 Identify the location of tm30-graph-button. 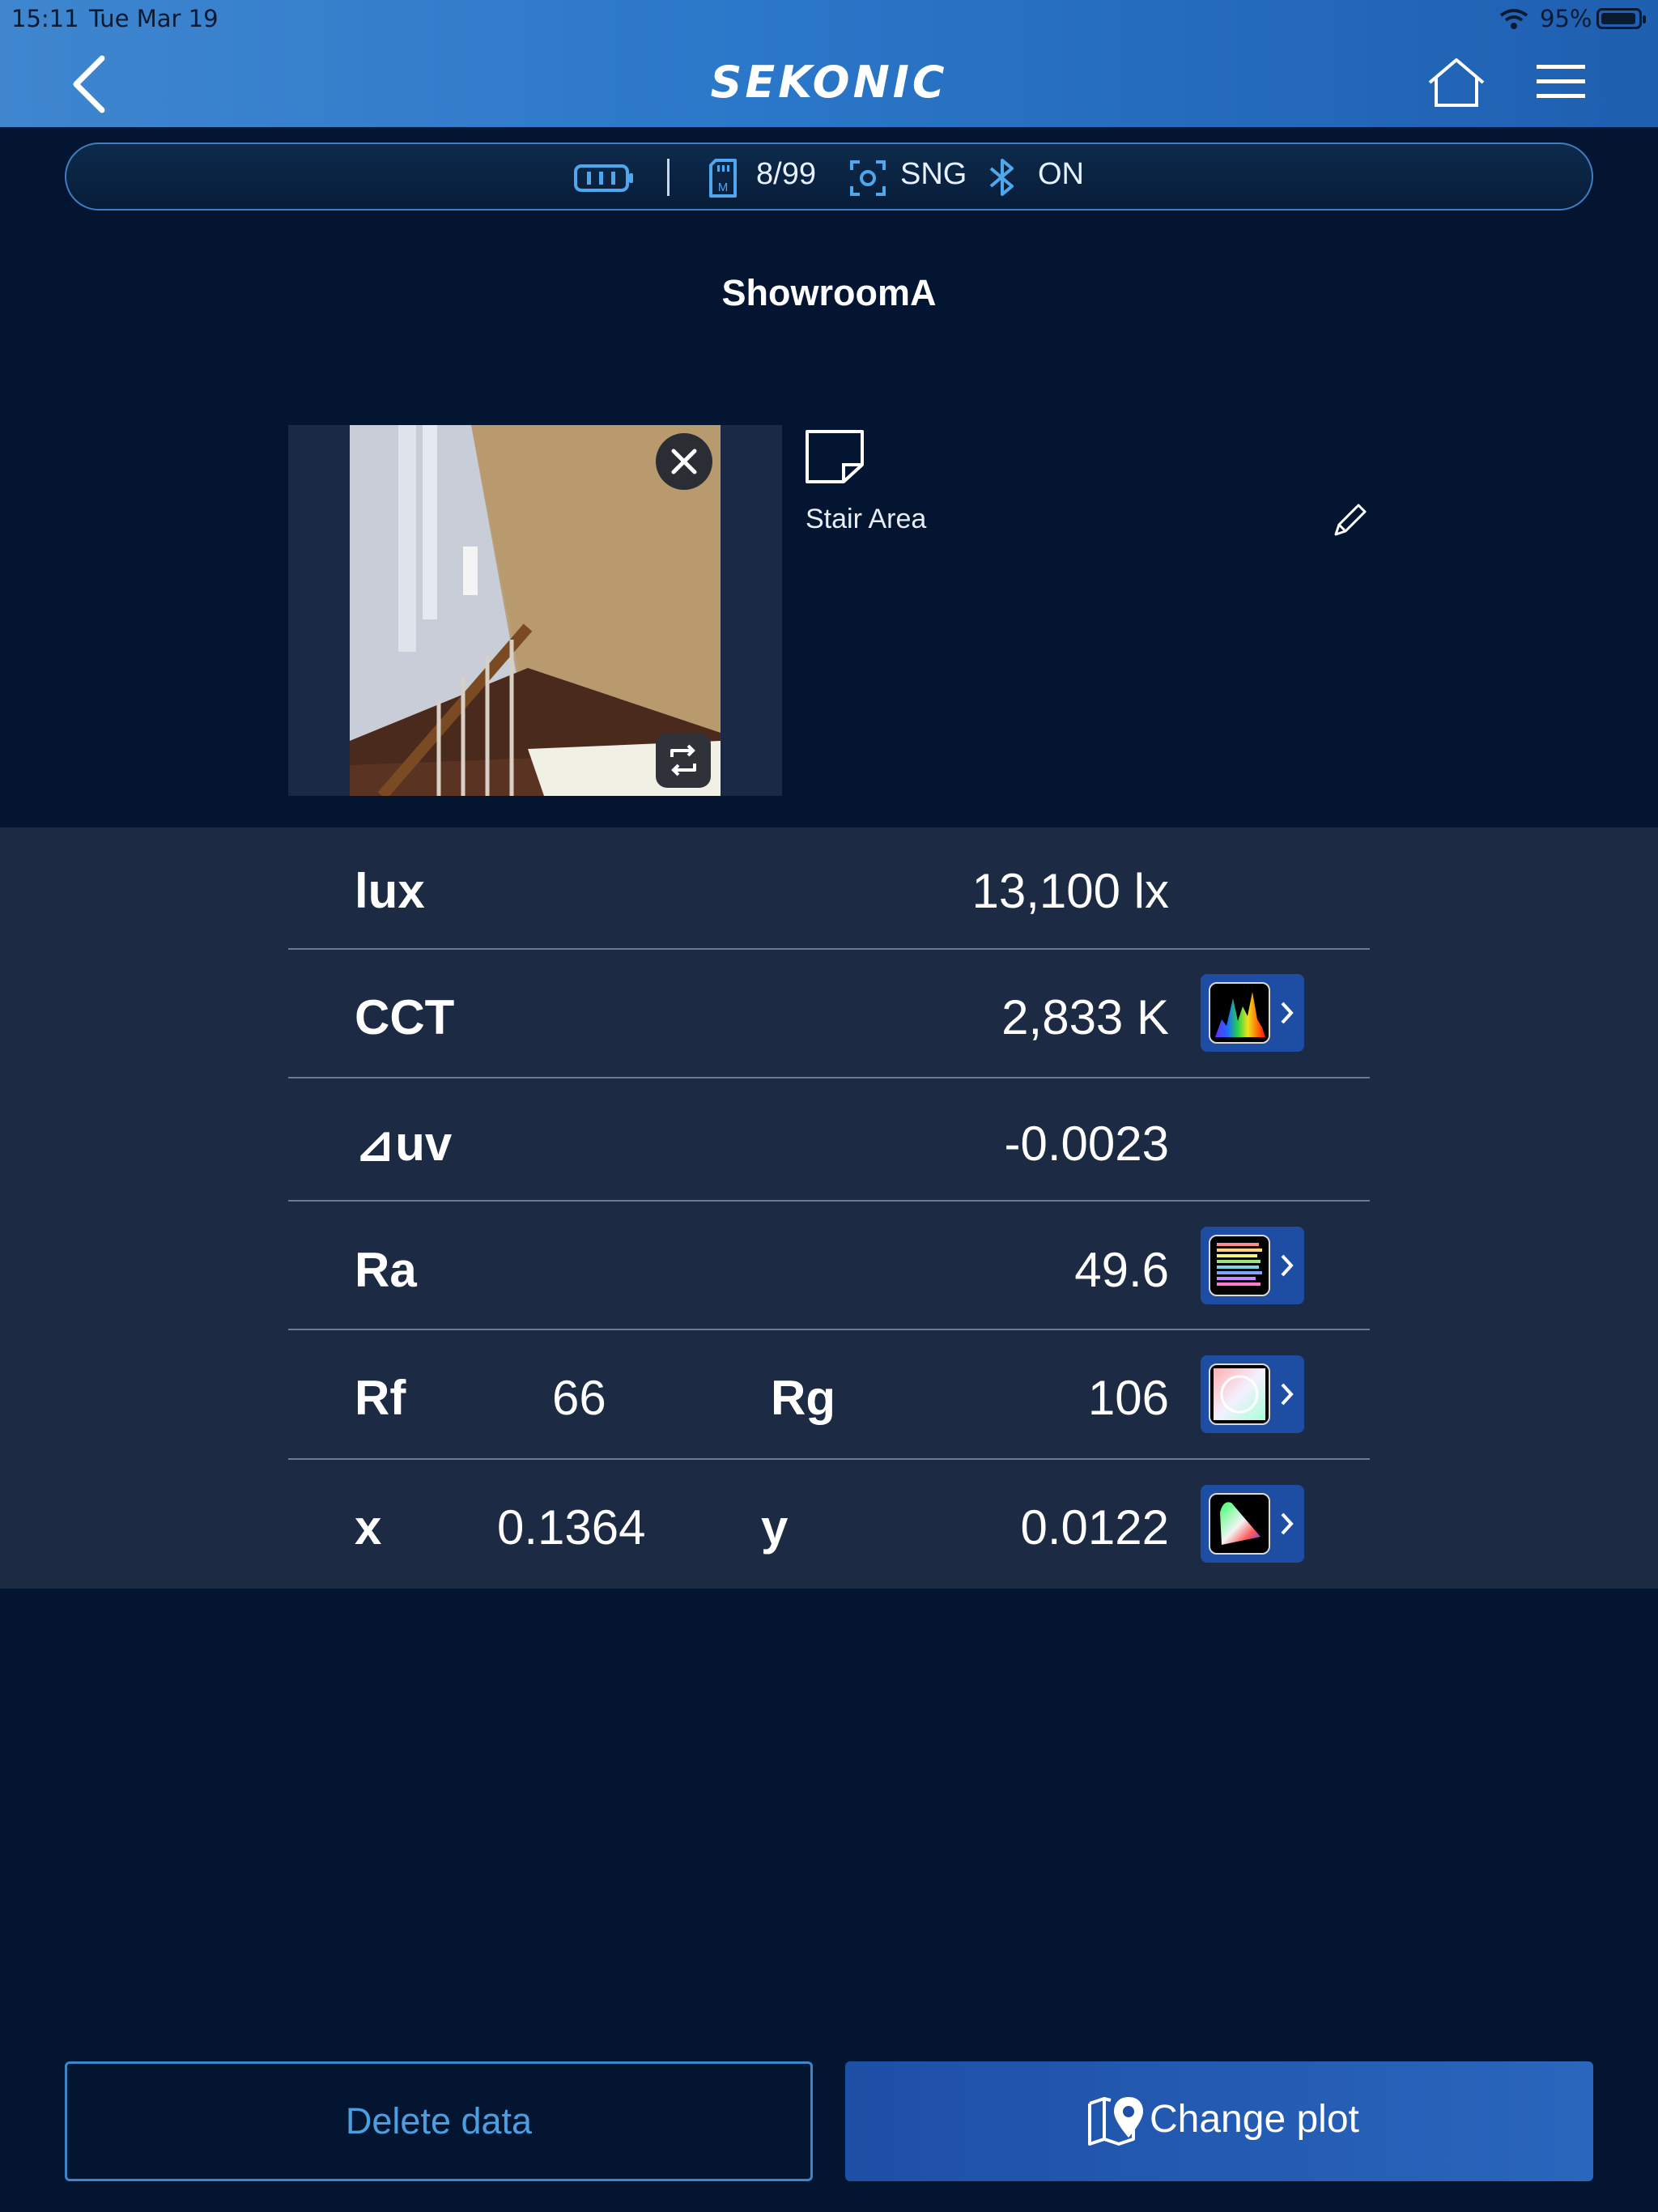
(1252, 1394).